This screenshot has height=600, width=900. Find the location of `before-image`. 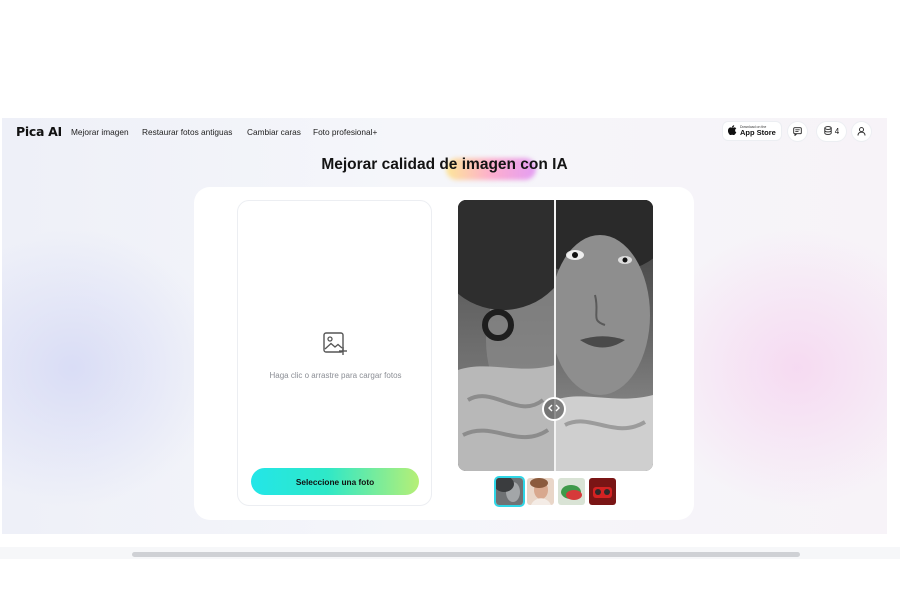

before-image is located at coordinates (532, 335).